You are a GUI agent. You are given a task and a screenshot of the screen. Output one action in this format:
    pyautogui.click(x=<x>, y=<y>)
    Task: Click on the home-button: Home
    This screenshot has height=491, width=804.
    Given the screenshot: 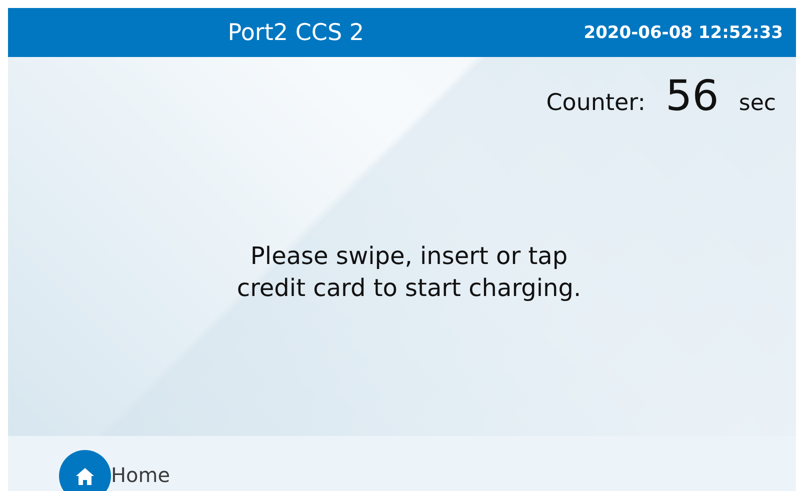 What is the action you would take?
    pyautogui.click(x=140, y=475)
    